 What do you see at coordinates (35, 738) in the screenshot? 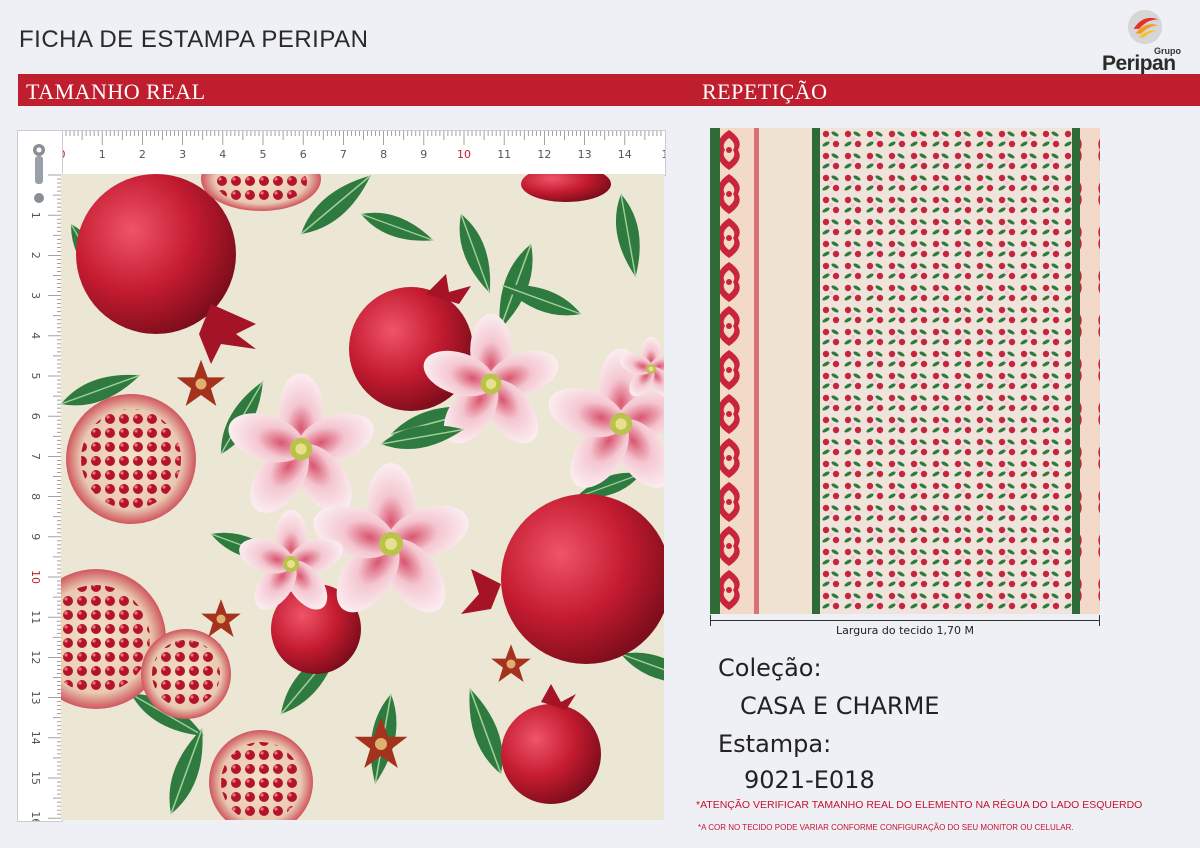
I see `ruler-left-label: 14` at bounding box center [35, 738].